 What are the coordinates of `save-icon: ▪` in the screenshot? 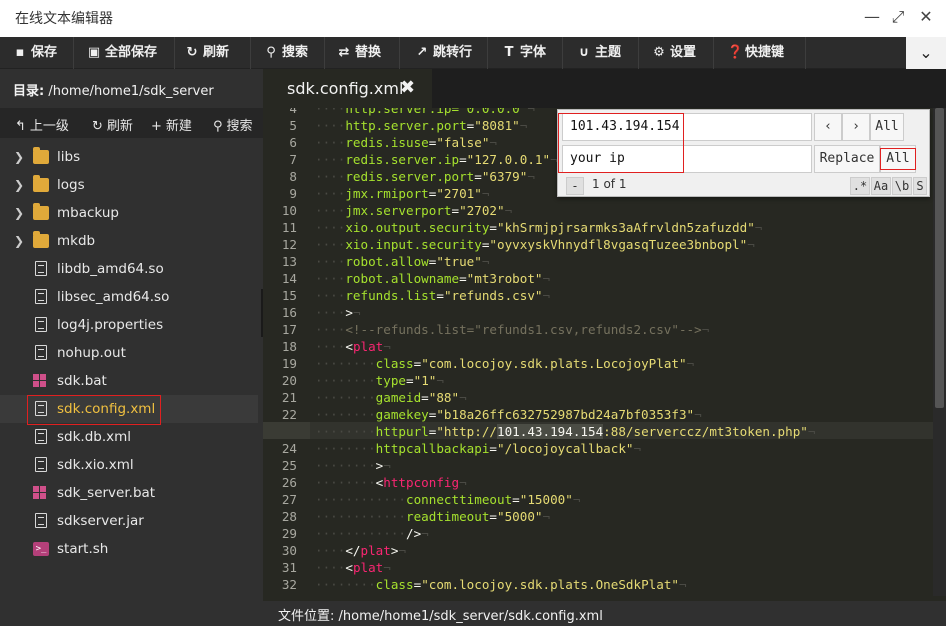 It's located at (20, 52).